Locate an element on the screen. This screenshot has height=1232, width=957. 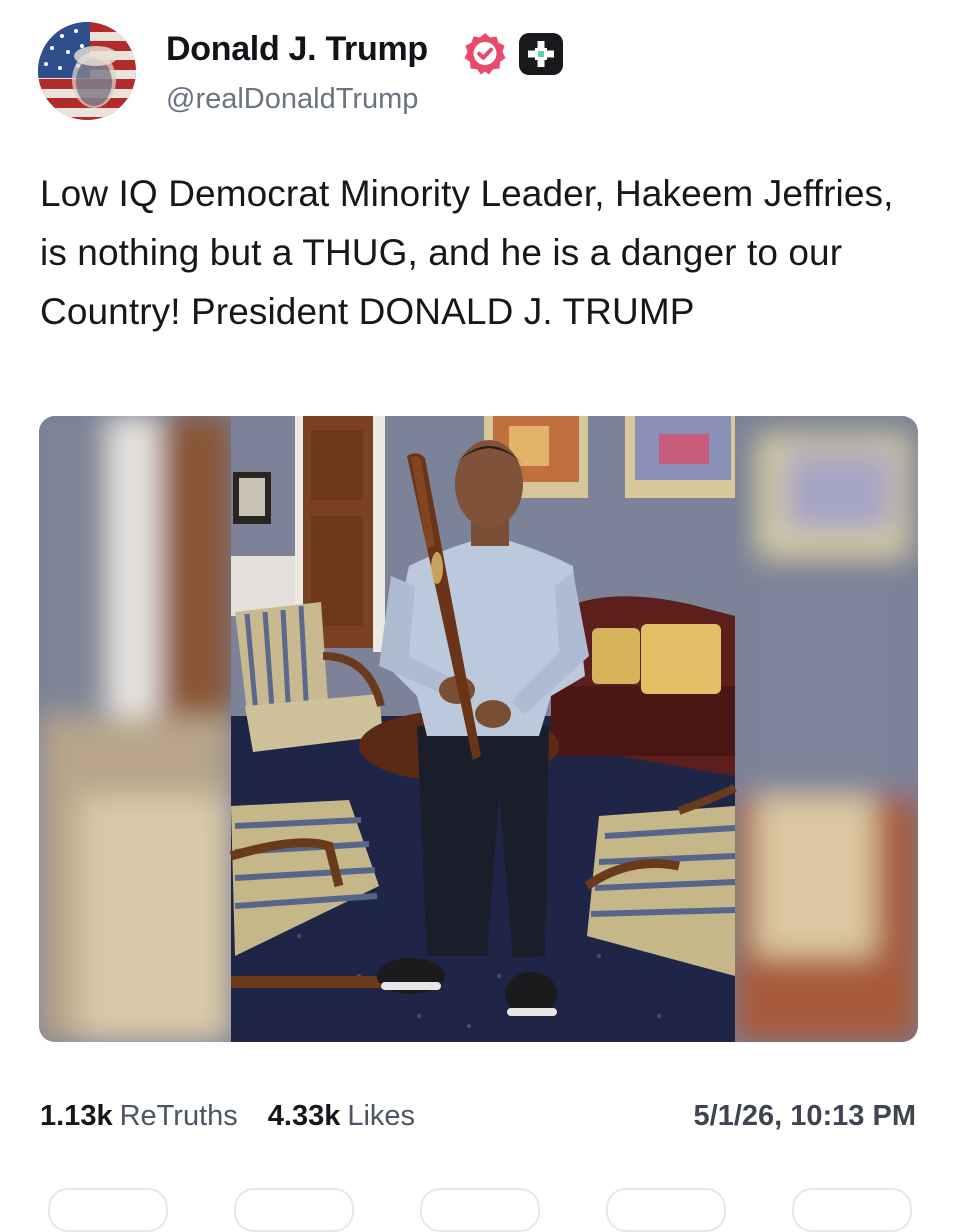
retruths-label: ReTruths is located at coordinates (178, 1116).